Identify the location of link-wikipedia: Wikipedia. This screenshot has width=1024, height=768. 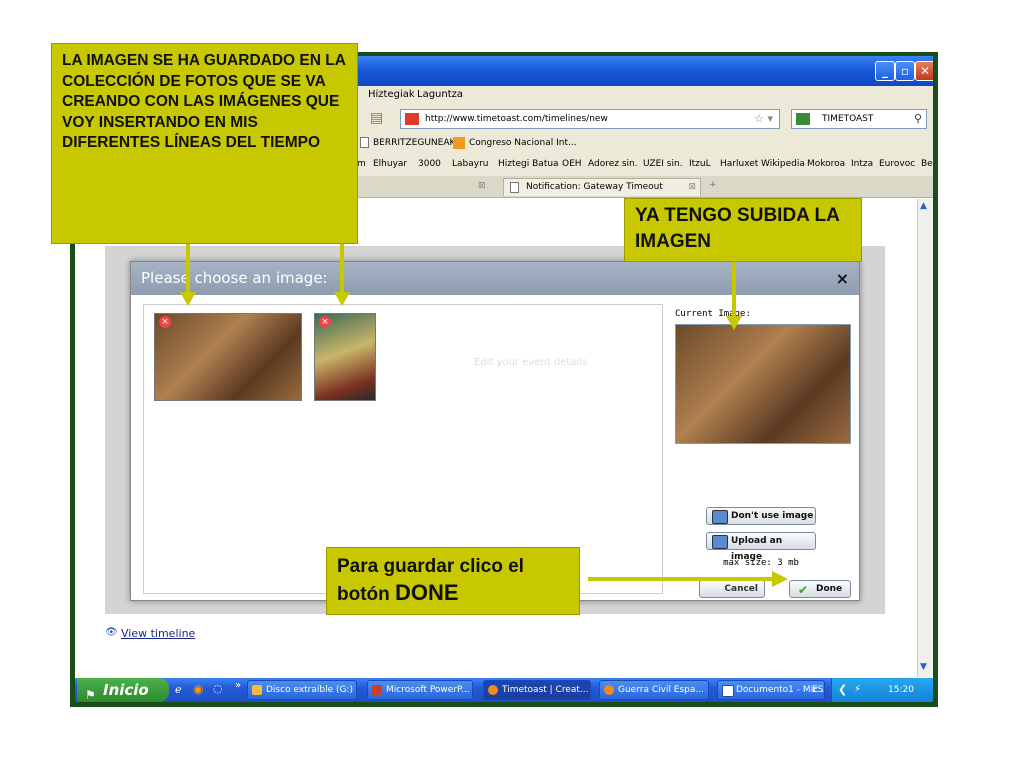
(783, 164).